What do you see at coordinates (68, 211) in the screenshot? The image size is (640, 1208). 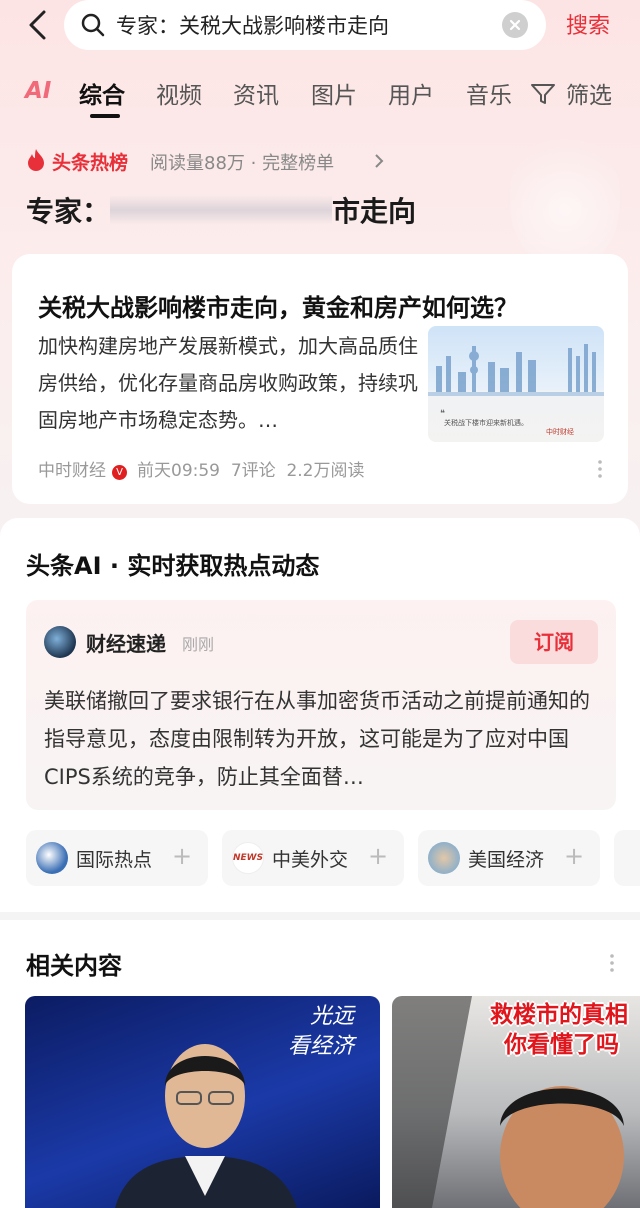 I see `hot-title-prefix: 专家：` at bounding box center [68, 211].